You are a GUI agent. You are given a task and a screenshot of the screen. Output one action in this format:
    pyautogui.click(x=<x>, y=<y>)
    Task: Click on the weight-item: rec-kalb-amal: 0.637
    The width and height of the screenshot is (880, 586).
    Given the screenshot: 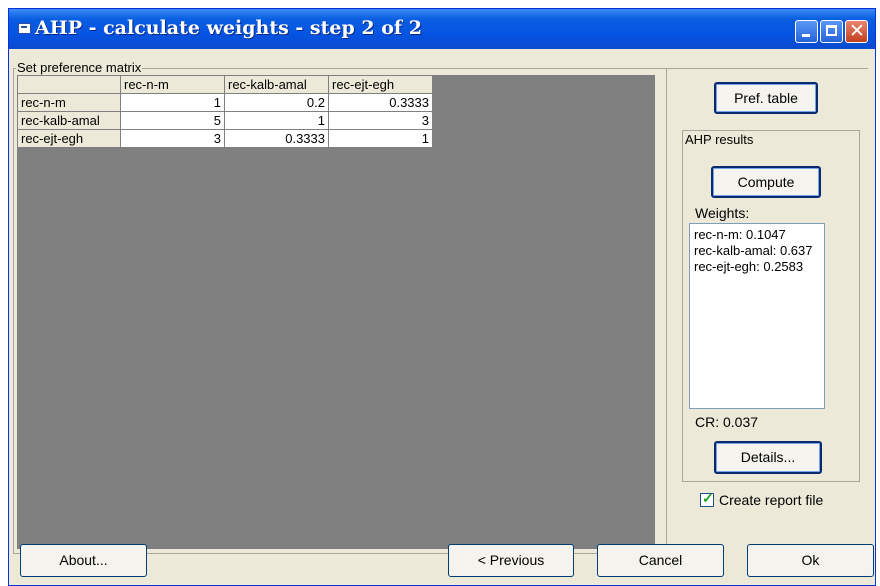 What is the action you would take?
    pyautogui.click(x=753, y=250)
    